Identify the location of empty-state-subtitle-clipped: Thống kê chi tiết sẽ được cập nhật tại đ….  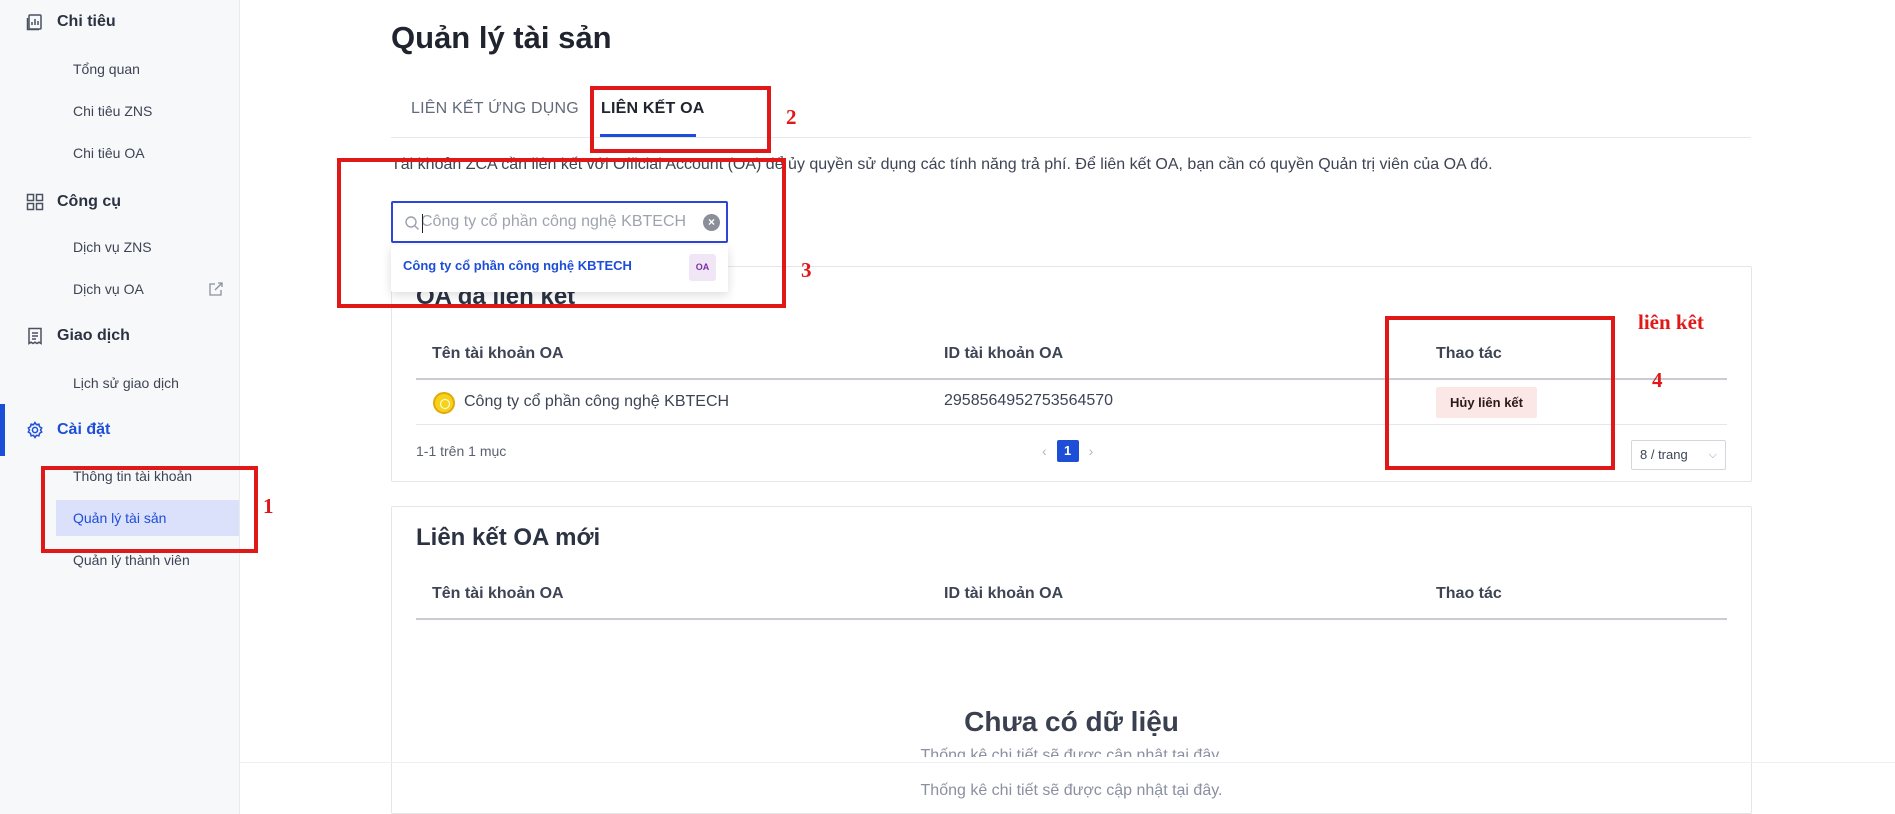
(1071, 752).